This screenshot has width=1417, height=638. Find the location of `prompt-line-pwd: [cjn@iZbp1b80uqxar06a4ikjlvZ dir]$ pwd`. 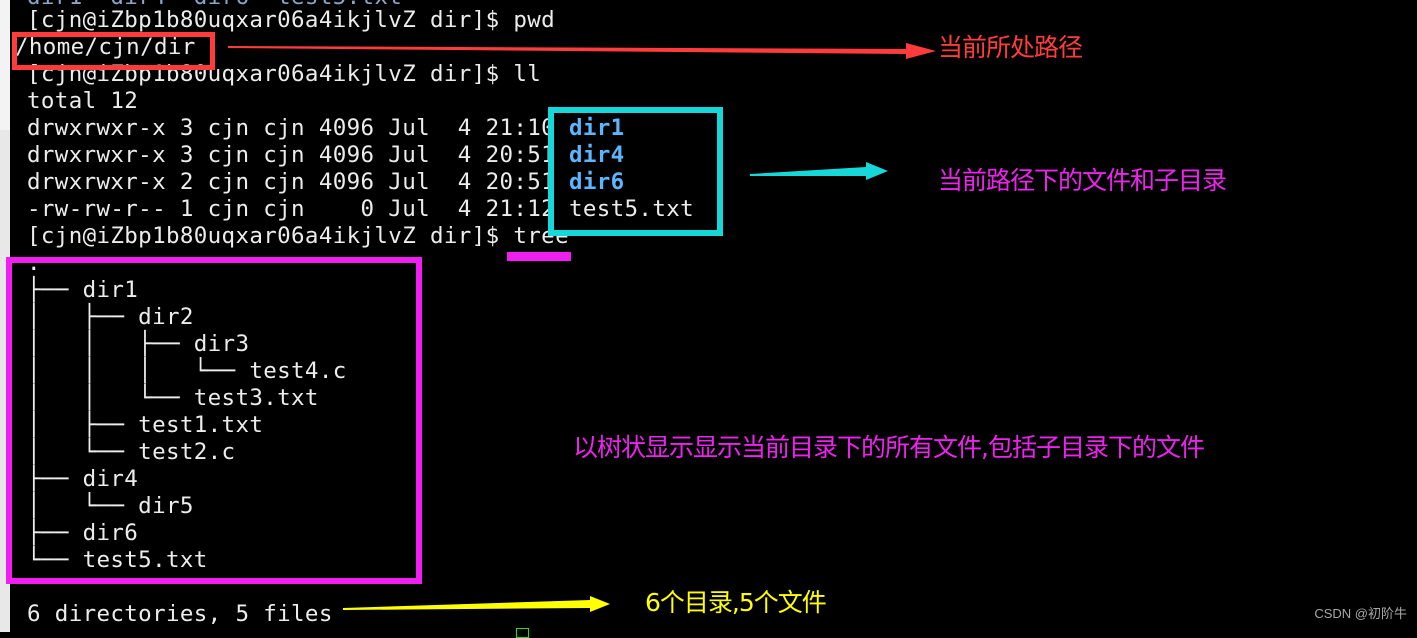

prompt-line-pwd: [cjn@iZbp1b80uqxar06a4ikjlvZ dir]$ pwd is located at coordinates (291, 20).